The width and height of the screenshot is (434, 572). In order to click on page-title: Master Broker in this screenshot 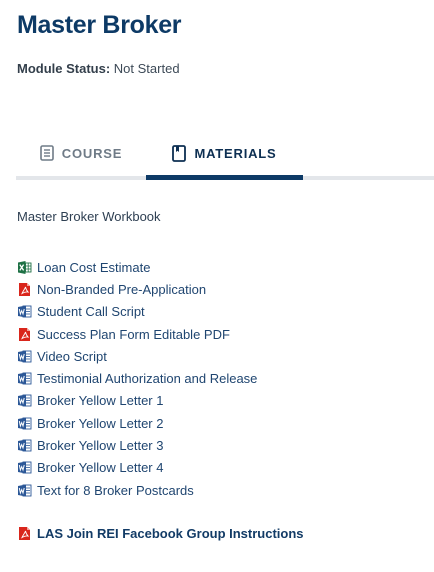, I will do `click(99, 25)`.